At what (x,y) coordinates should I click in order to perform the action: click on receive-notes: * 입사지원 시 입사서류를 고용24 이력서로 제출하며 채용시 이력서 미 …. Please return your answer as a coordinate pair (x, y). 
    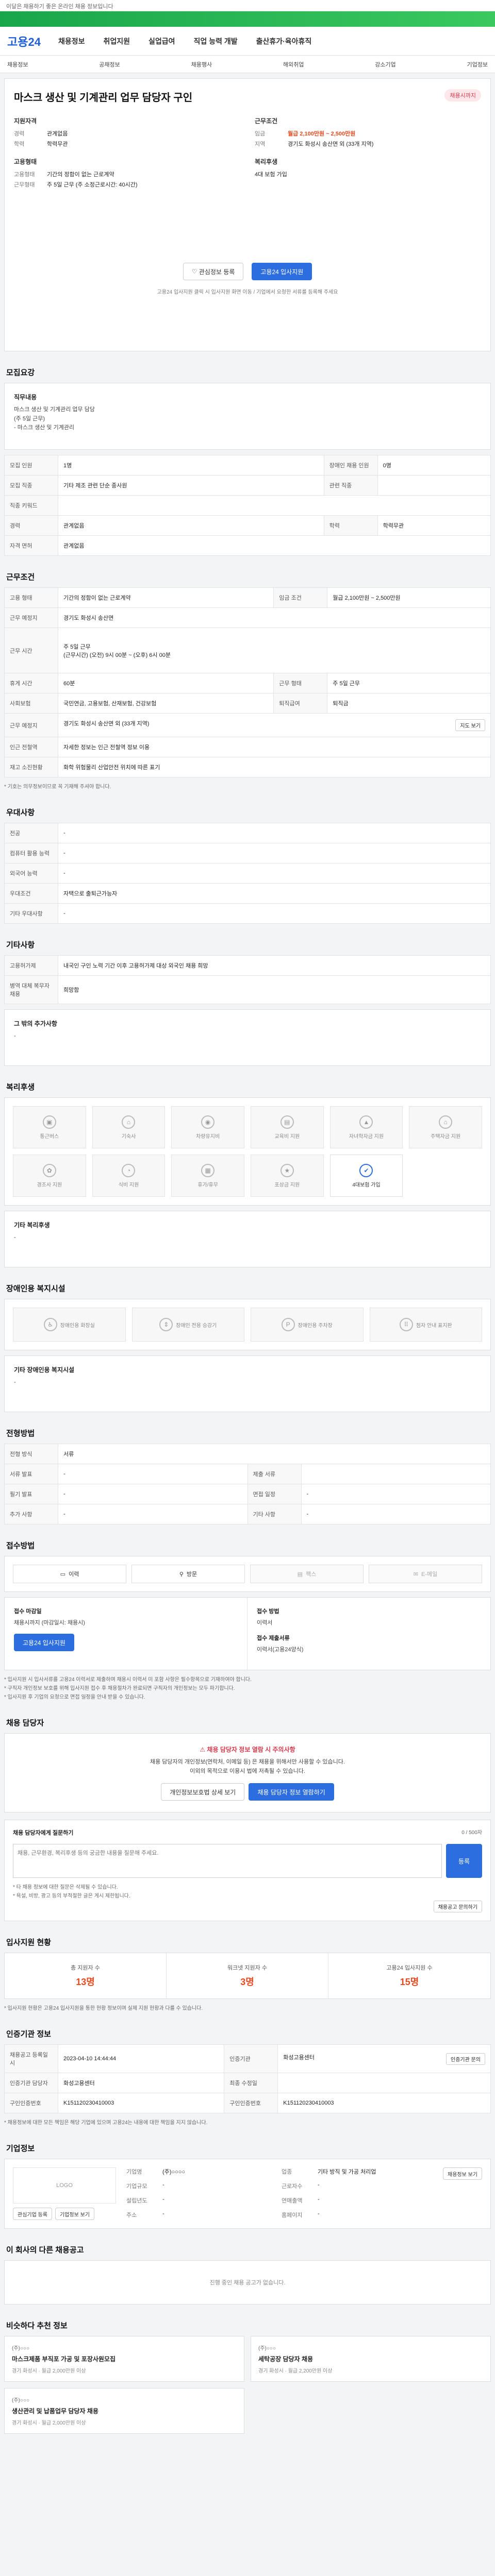
    Looking at the image, I should click on (128, 1688).